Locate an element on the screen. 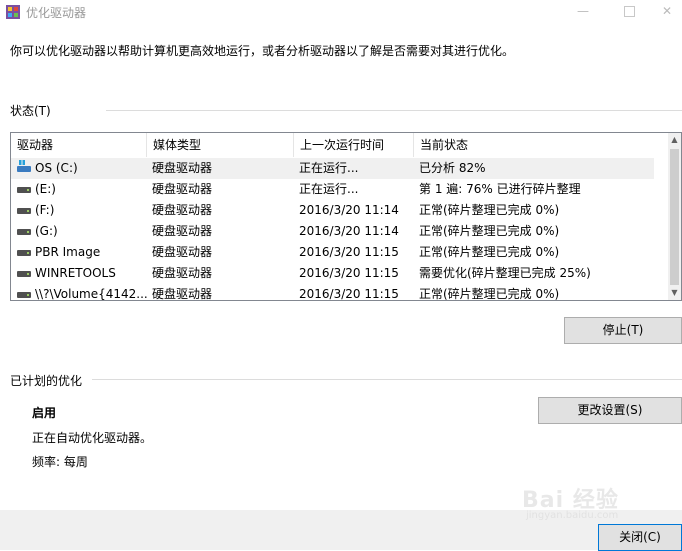  drive-row-os-c: OS (C:) 硬盘驱动器 正在运行... 已分析 82% is located at coordinates (332, 168).